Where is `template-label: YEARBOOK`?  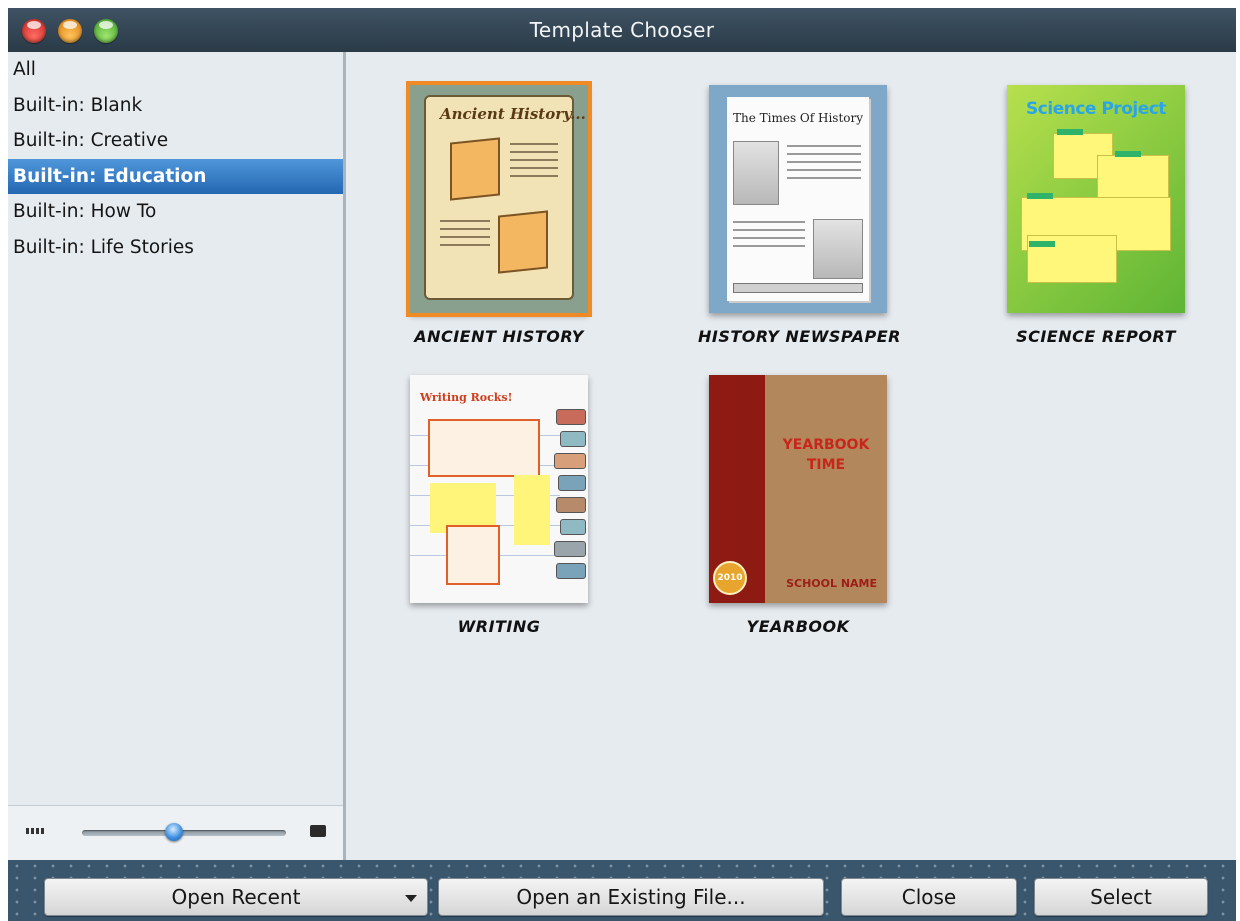 template-label: YEARBOOK is located at coordinates (798, 626).